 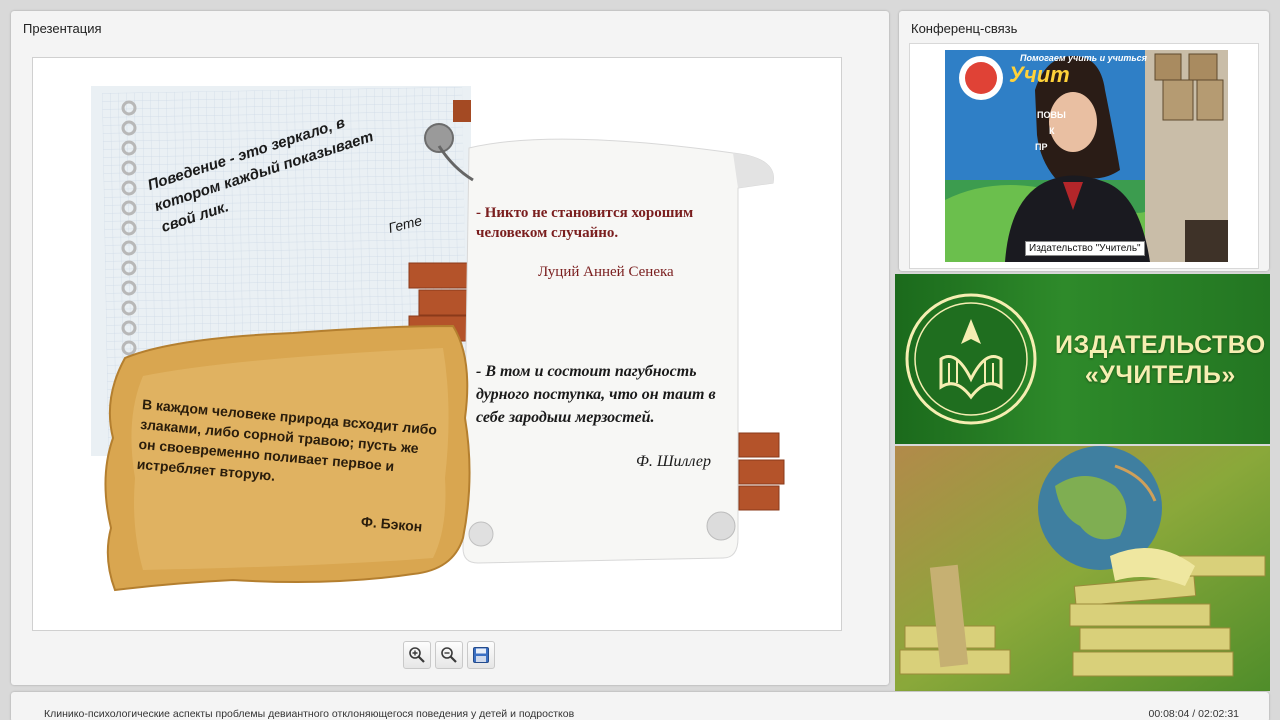 I want to click on zoom-in-icon, so click(x=417, y=655).